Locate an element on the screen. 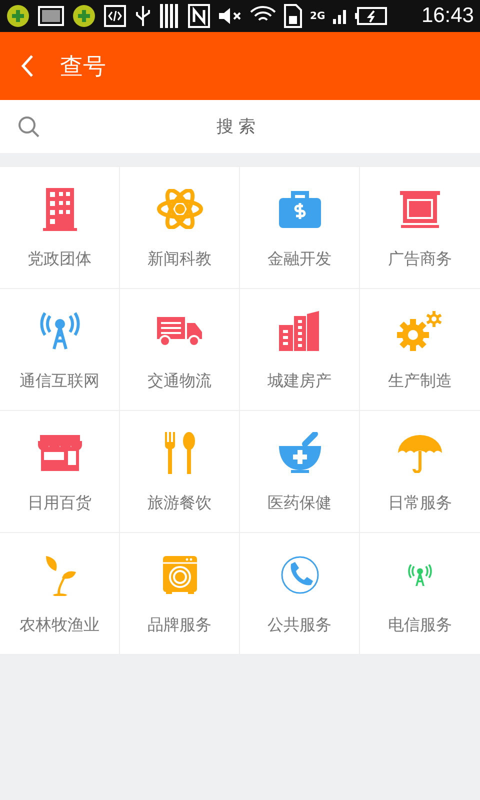 Image resolution: width=480 pixels, height=800 pixels. category-tile: 通信互联网 is located at coordinates (60, 350).